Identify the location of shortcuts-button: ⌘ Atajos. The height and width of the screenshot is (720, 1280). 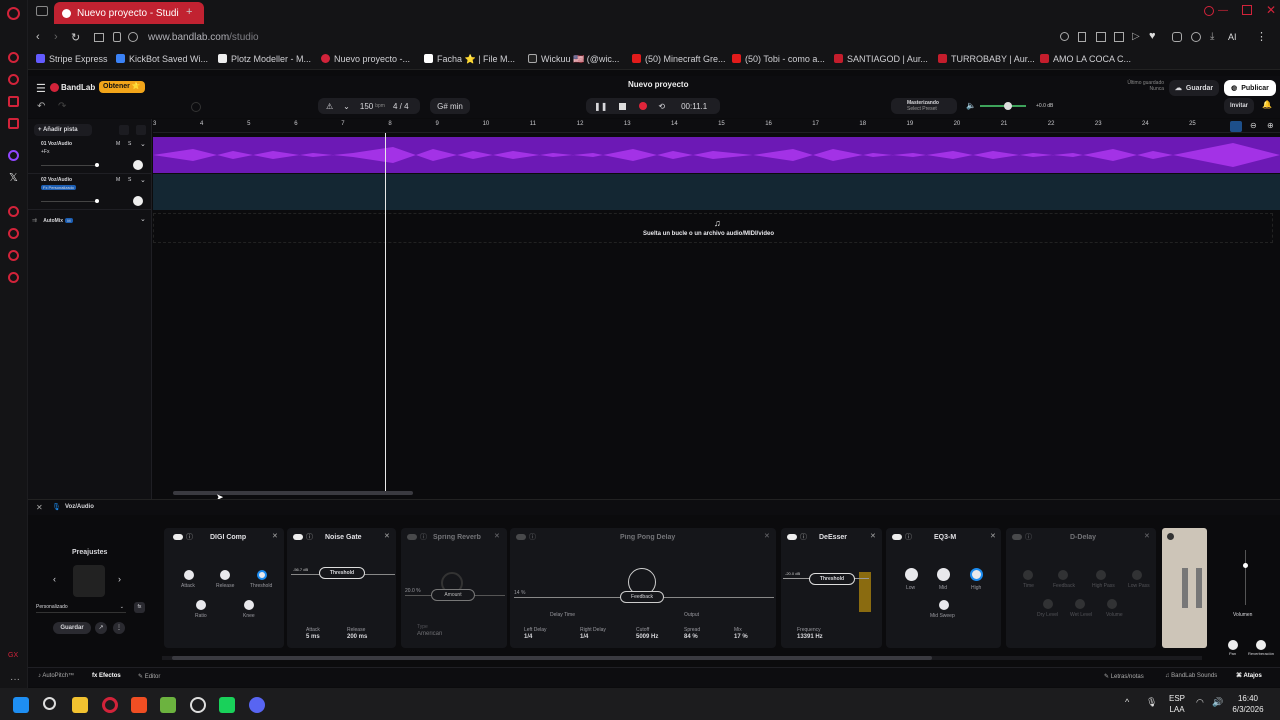
(1249, 675).